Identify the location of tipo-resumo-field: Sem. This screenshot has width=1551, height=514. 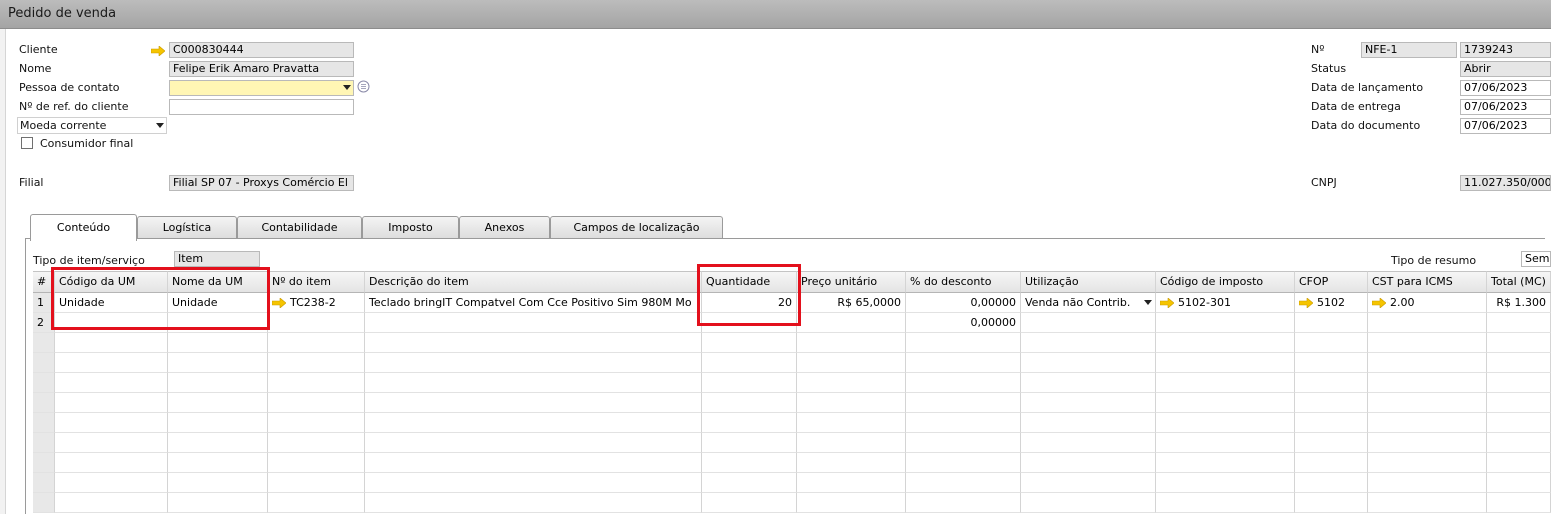
(1536, 259).